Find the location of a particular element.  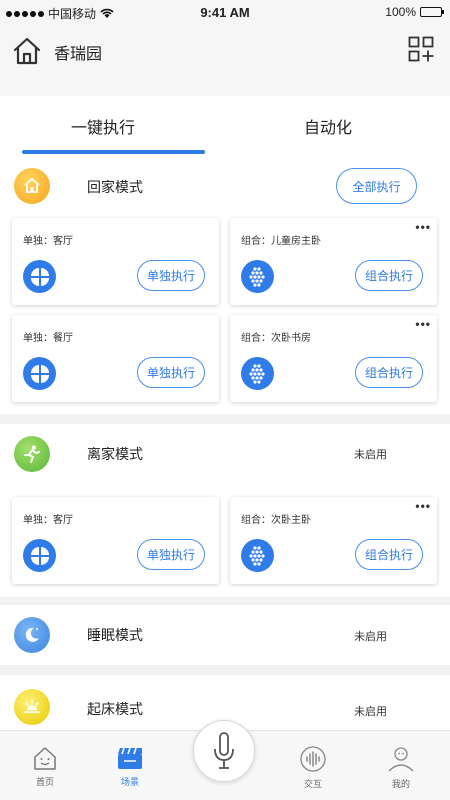

scene-card: 组合：次卧书房 ••• 组合执行 is located at coordinates (333, 358).